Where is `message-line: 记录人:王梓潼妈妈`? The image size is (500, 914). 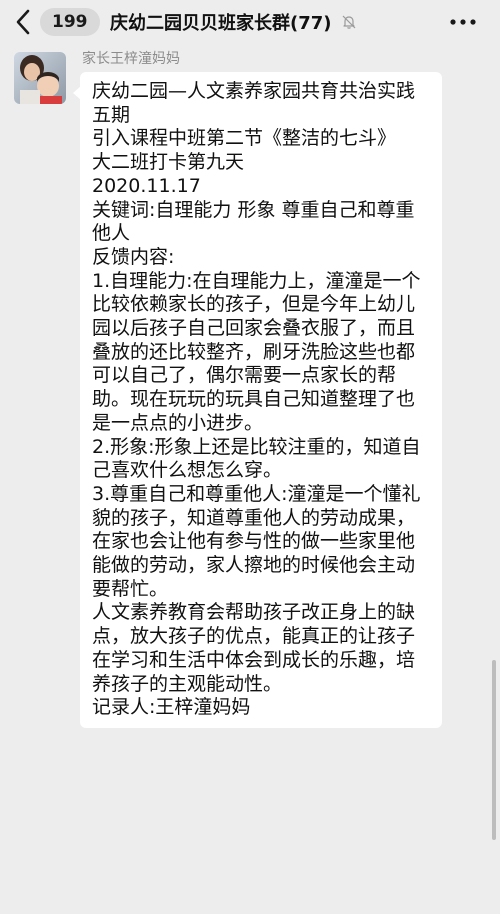 message-line: 记录人:王梓潼妈妈 is located at coordinates (171, 707).